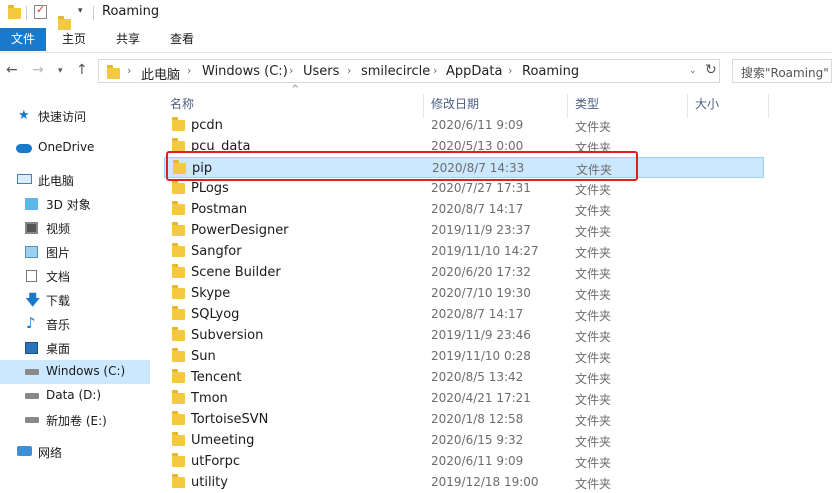  I want to click on nav-label: 文档, so click(58, 277).